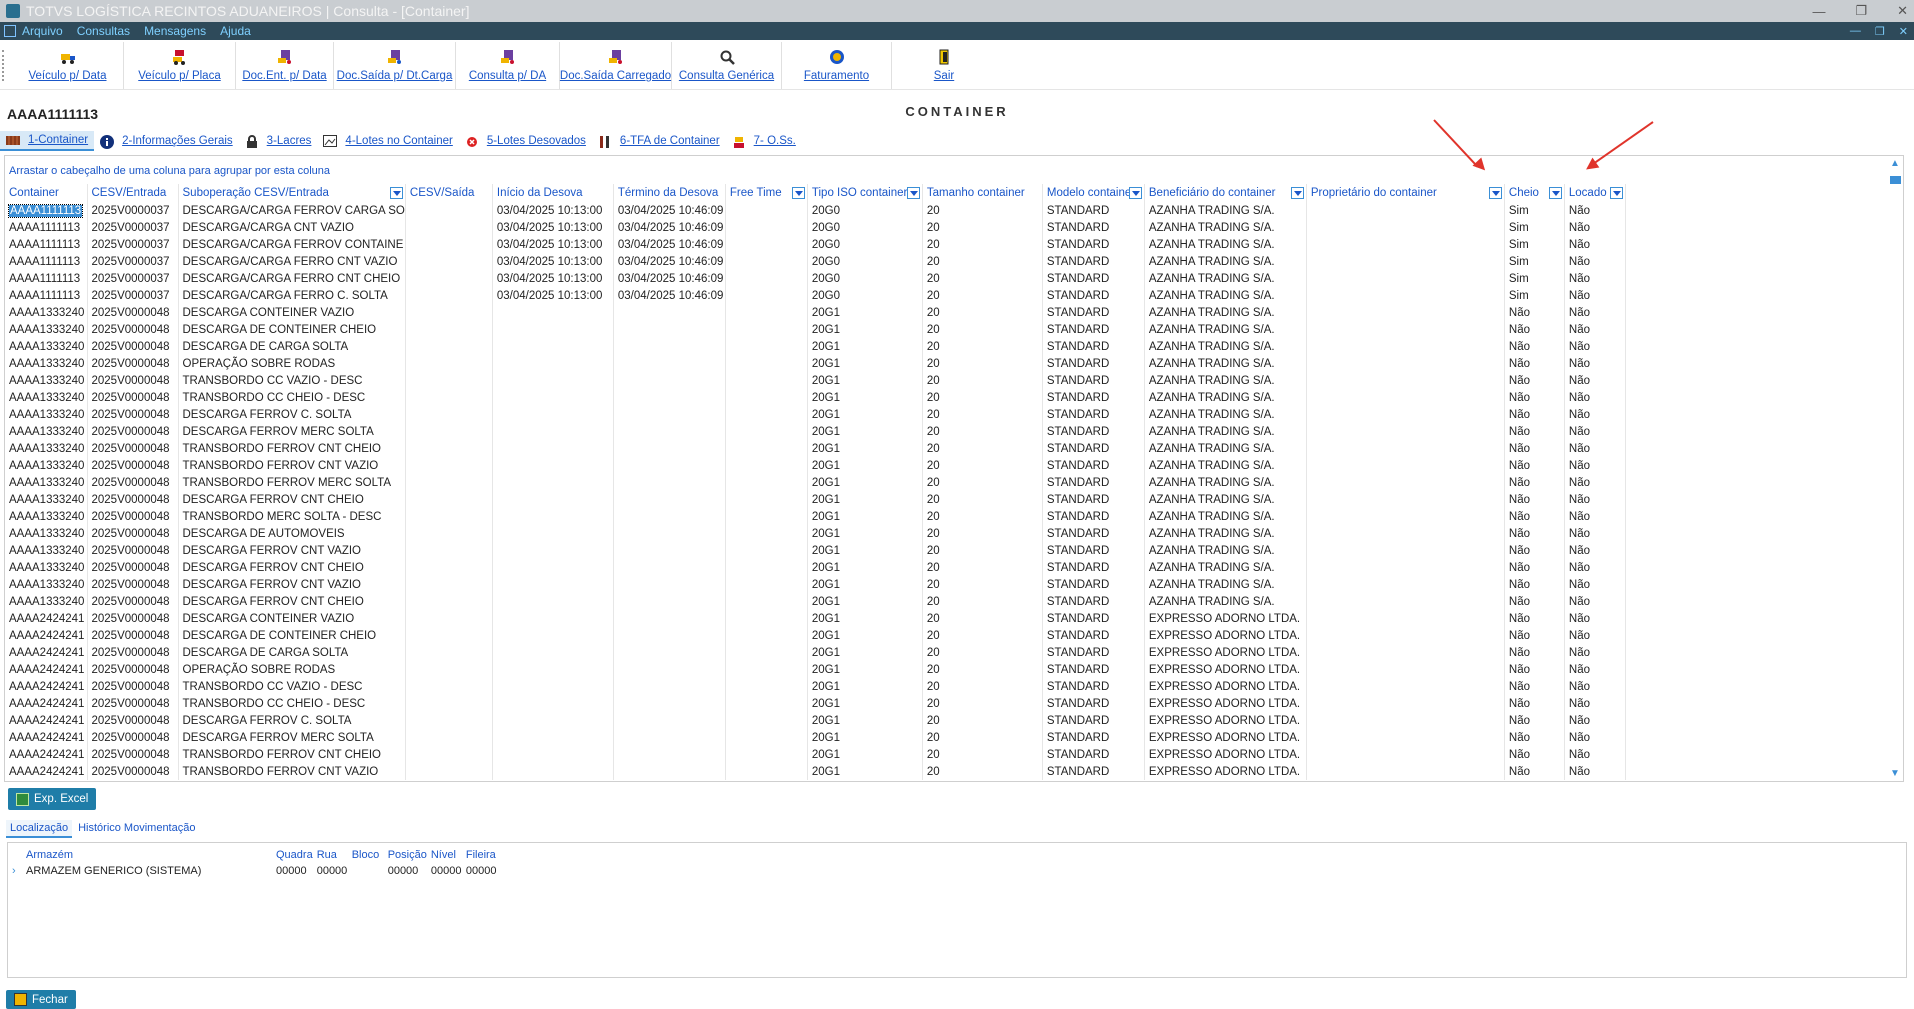  I want to click on menu-consultas: Consultas, so click(103, 31).